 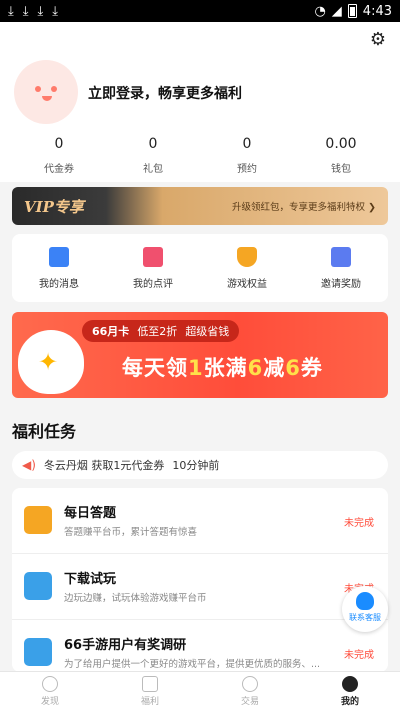 I want to click on stat-label: 钱包, so click(x=341, y=169).